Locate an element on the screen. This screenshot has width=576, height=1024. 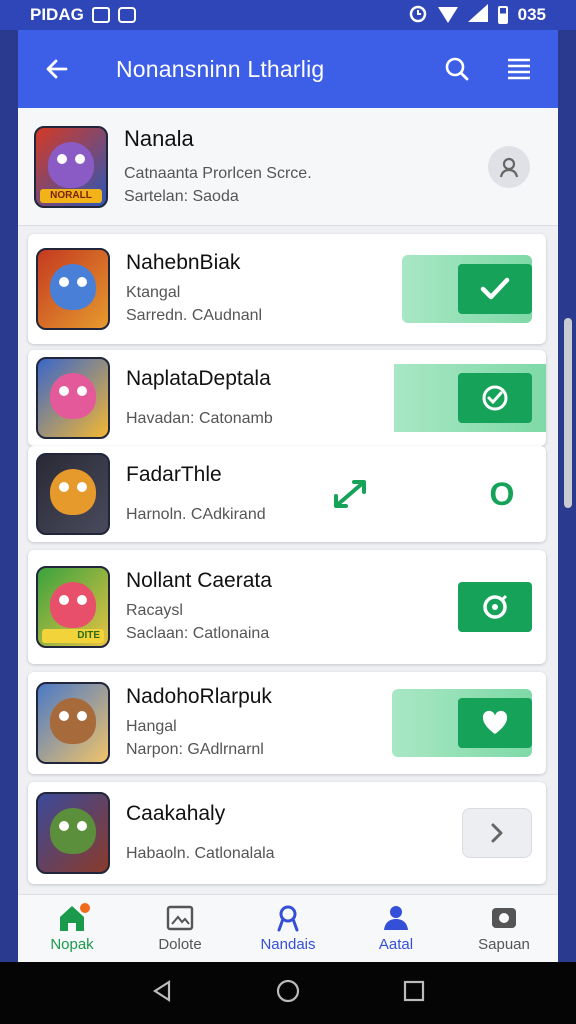
menu-icon is located at coordinates (519, 69).